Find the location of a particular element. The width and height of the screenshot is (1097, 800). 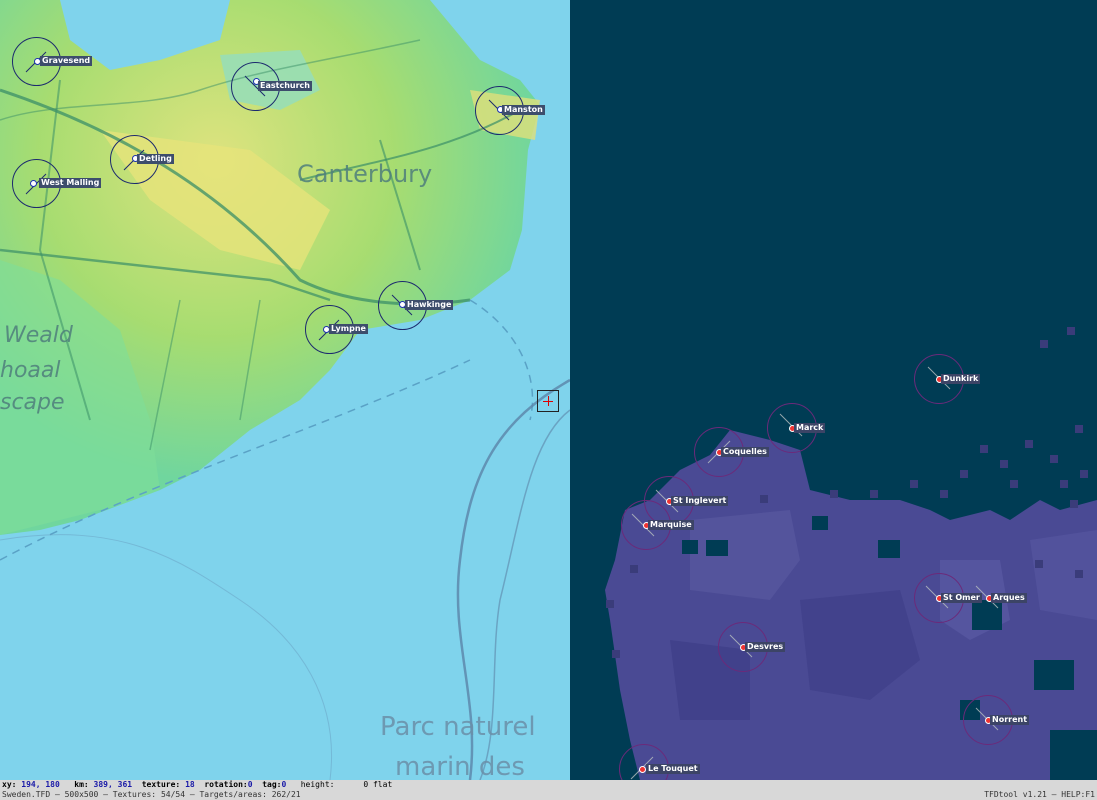

label-canterbury: Canterbury is located at coordinates (365, 174).